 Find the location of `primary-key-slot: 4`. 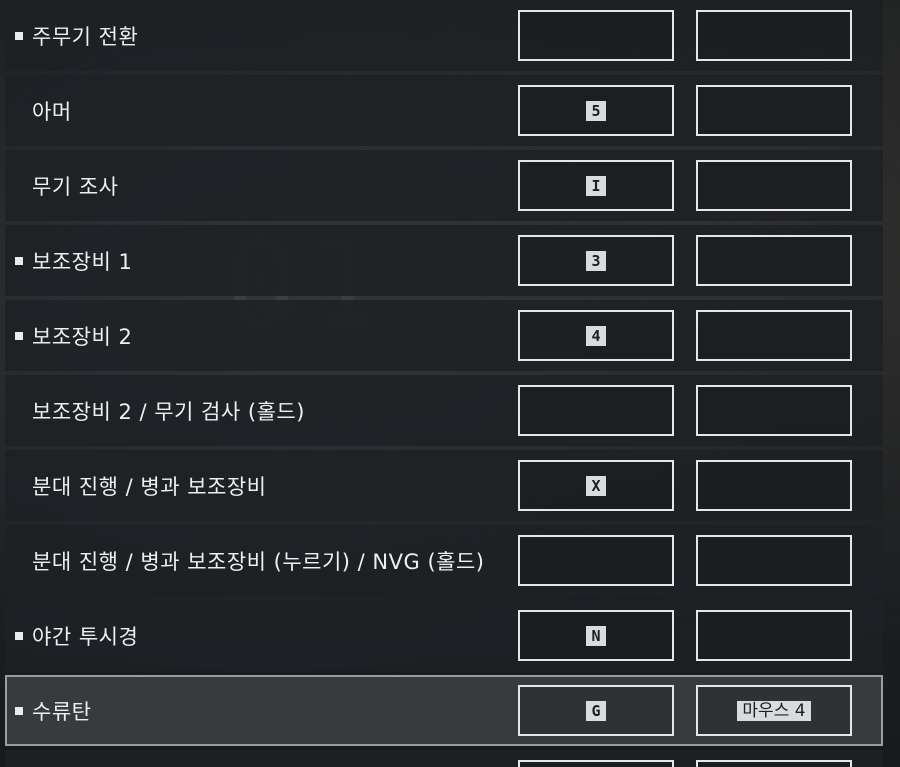

primary-key-slot: 4 is located at coordinates (596, 335).